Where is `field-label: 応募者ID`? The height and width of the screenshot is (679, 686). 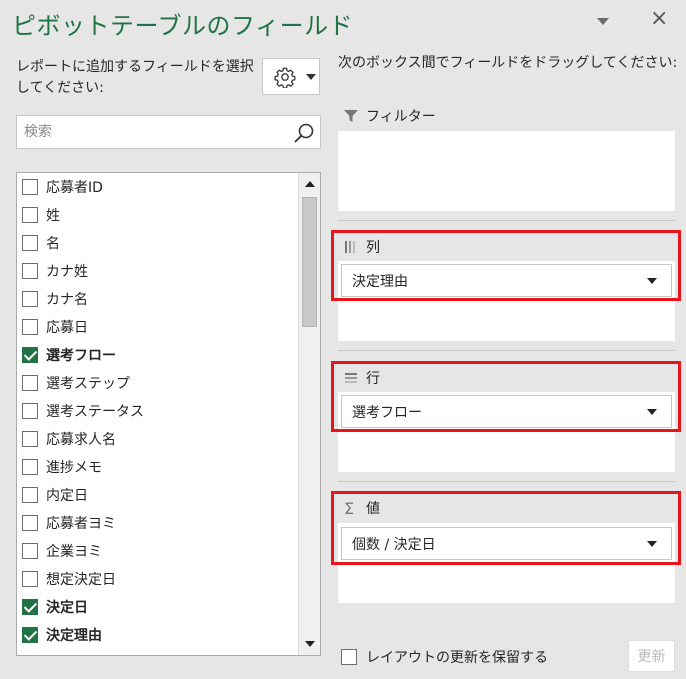
field-label: 応募者ID is located at coordinates (74, 188).